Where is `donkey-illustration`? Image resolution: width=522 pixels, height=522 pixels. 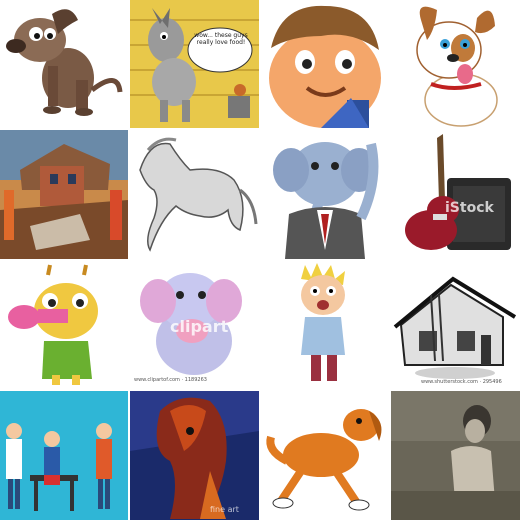 donkey-illustration is located at coordinates (194, 64).